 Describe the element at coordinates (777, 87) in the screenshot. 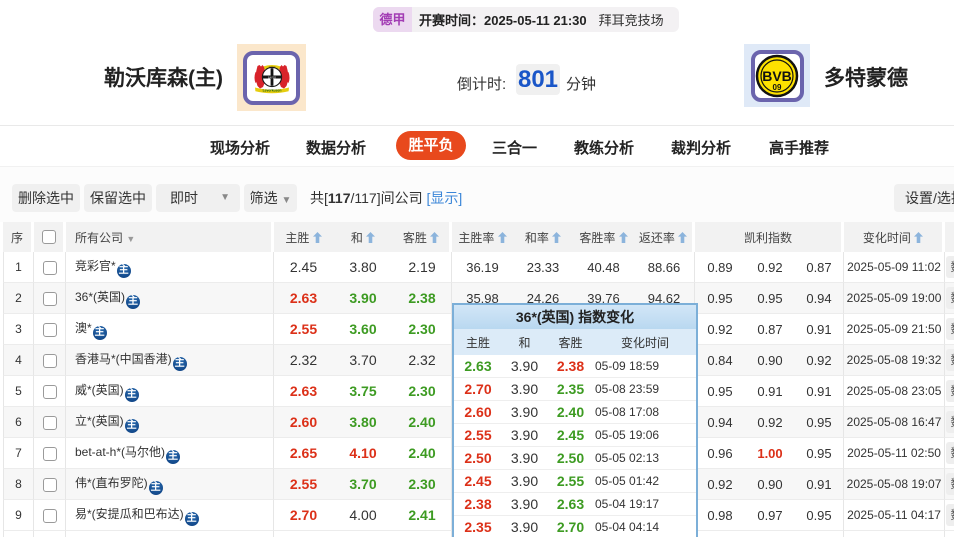

I see `svg-text: 09` at that location.